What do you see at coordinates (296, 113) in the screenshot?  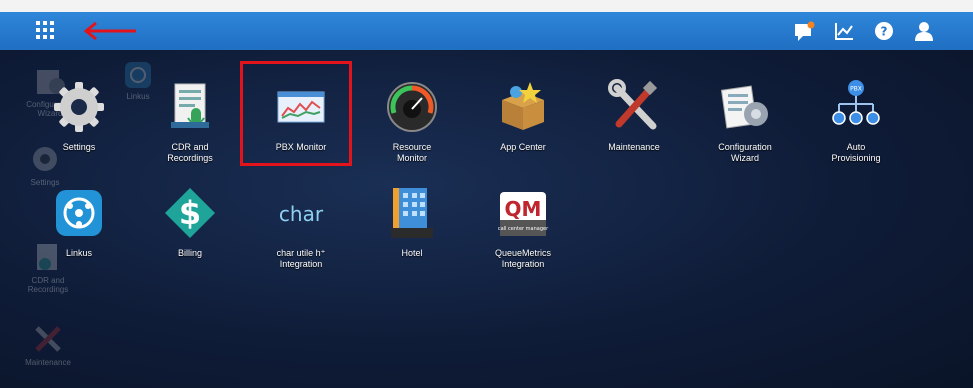 I see `pbx-monitor-highlight-box` at bounding box center [296, 113].